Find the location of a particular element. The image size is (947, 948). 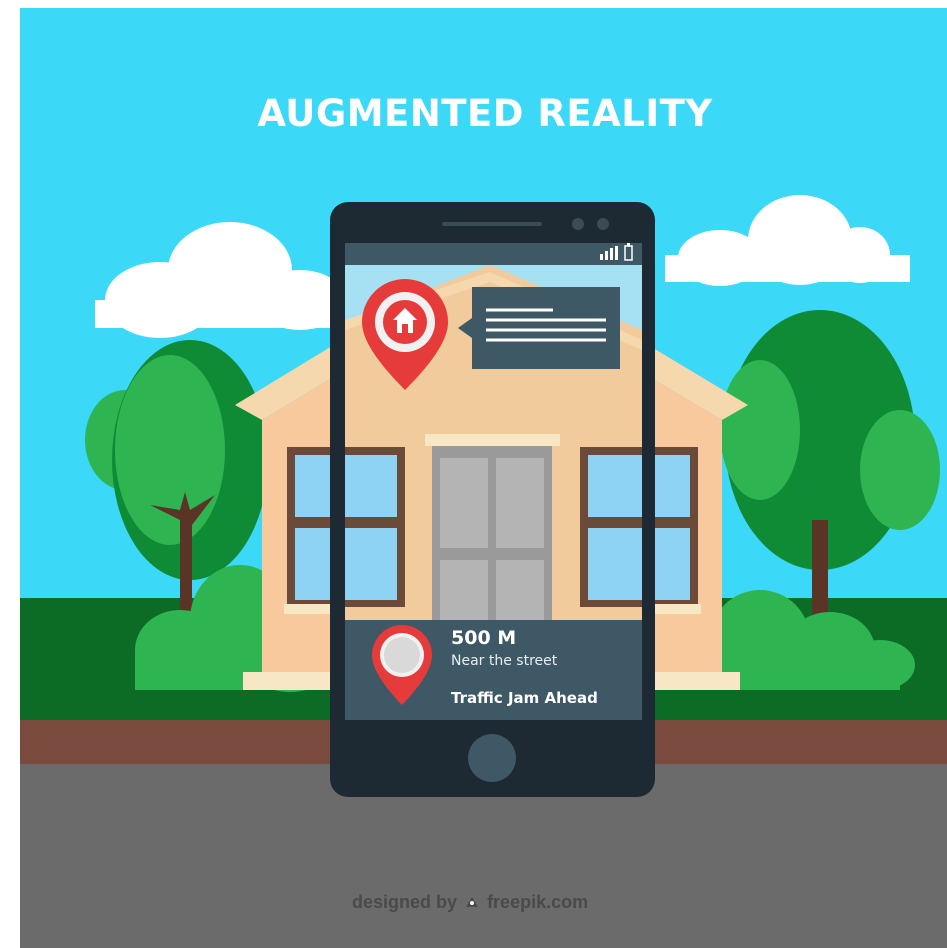

distance-label: 500 M is located at coordinates (484, 638).